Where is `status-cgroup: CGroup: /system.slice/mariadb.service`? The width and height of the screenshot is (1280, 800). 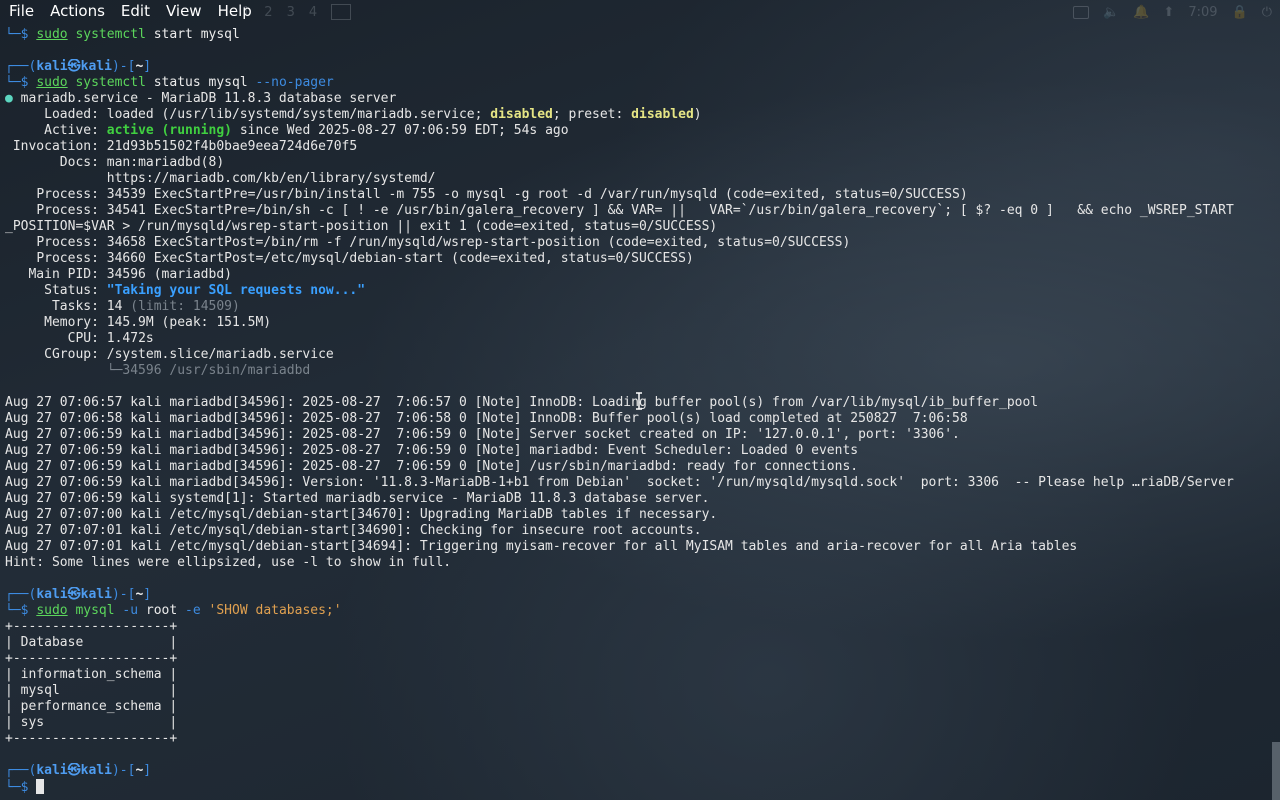 status-cgroup: CGroup: /system.slice/mariadb.service is located at coordinates (189, 354).